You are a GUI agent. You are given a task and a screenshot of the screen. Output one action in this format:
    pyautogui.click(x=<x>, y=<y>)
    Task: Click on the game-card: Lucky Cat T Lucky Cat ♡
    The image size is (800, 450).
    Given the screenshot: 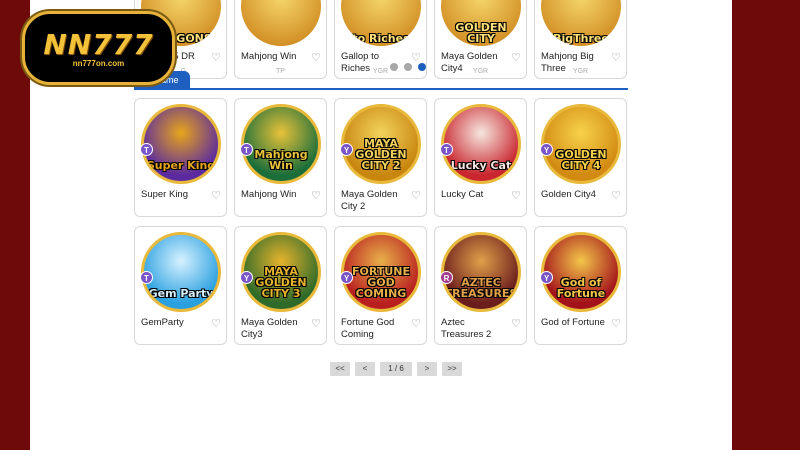 What is the action you would take?
    pyautogui.click(x=480, y=157)
    